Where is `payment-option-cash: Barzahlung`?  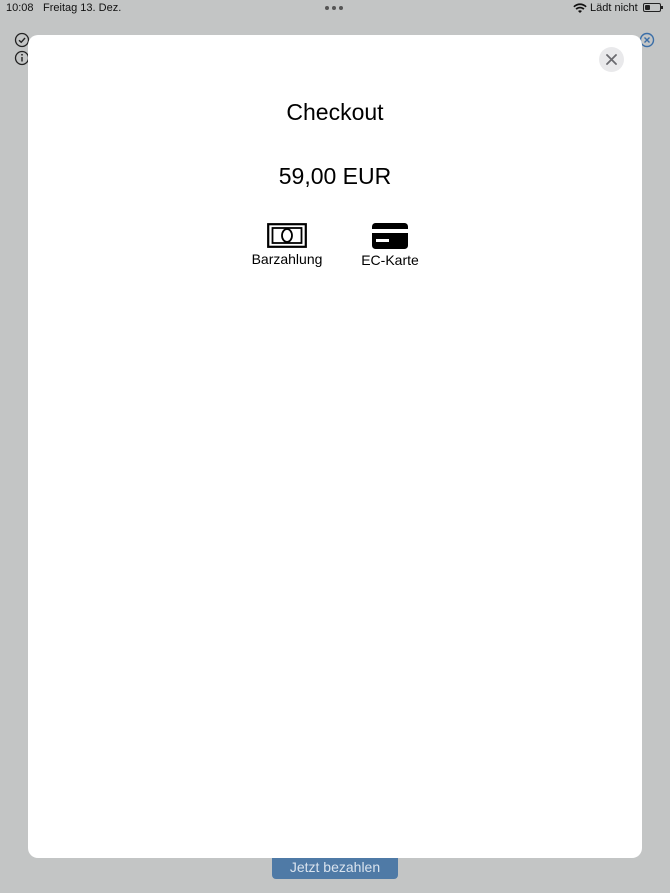
payment-option-cash: Barzahlung is located at coordinates (287, 245).